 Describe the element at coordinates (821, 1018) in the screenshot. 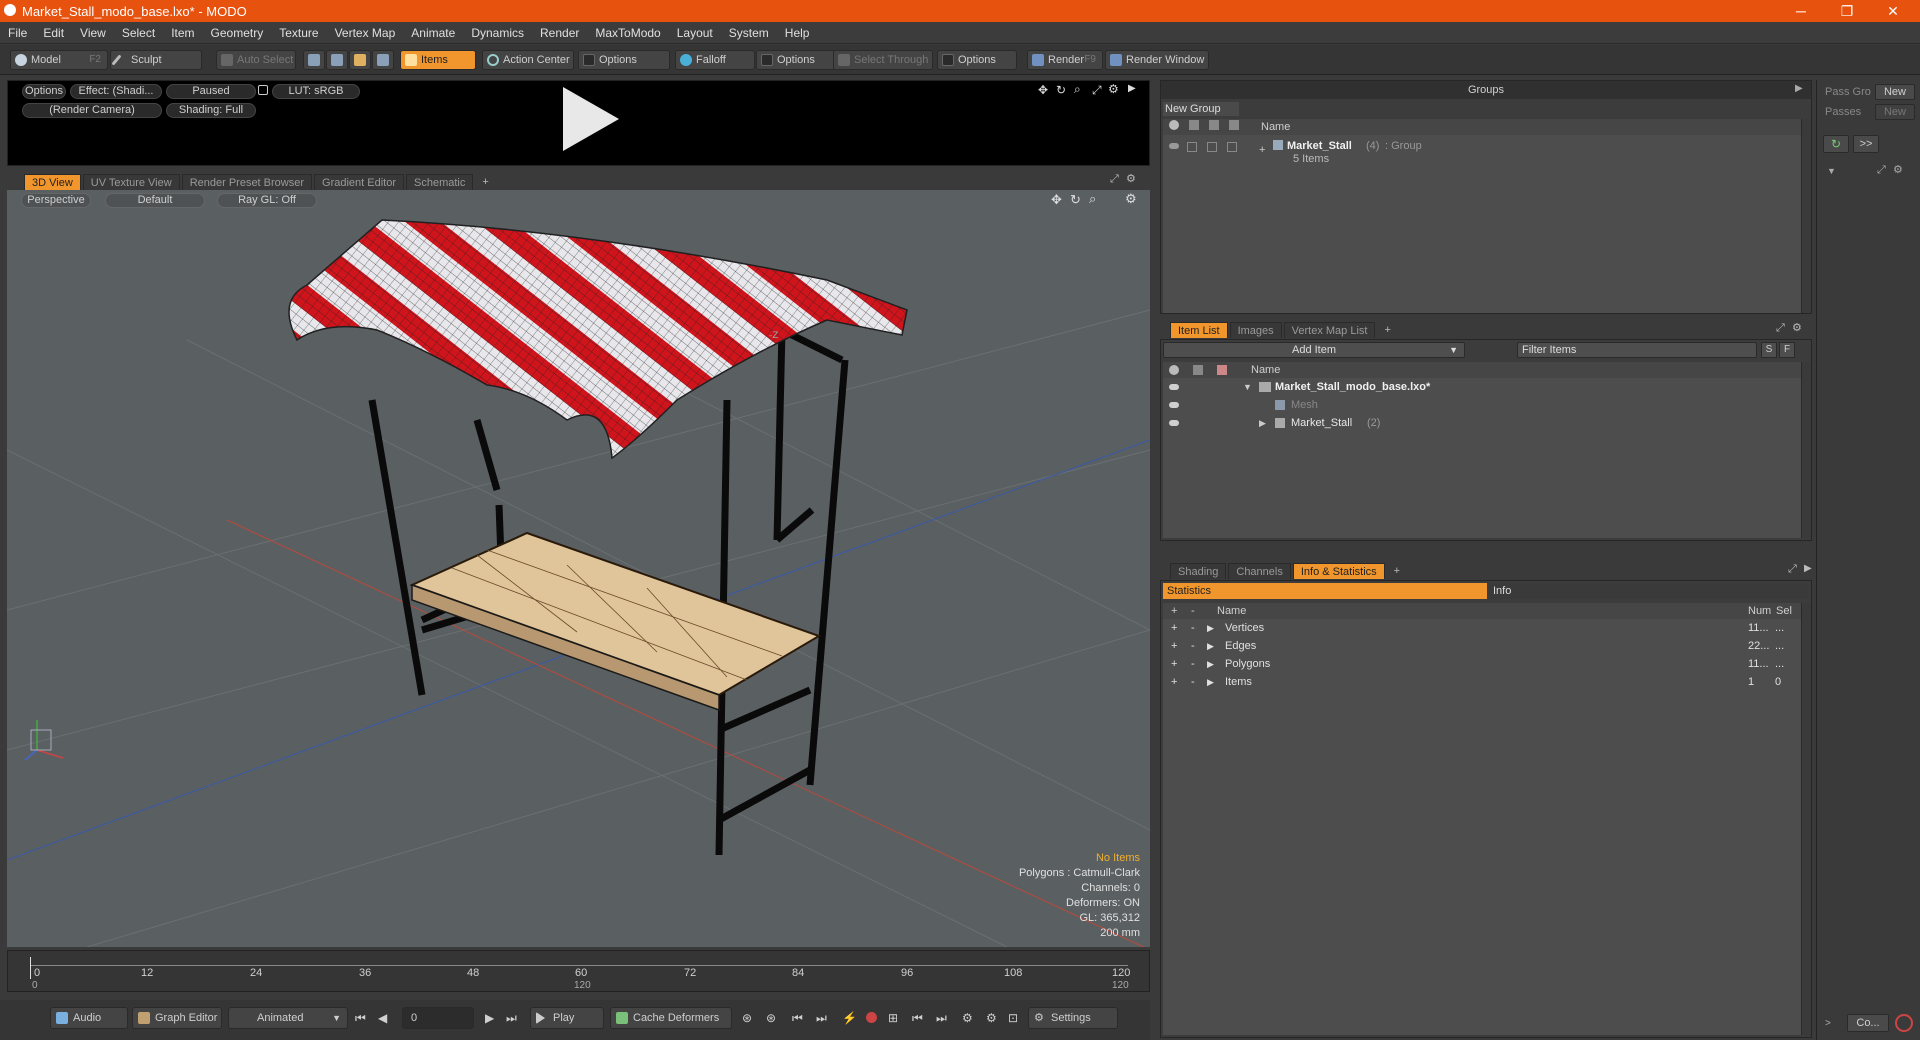

I see `next-key-icon: ⏭` at that location.